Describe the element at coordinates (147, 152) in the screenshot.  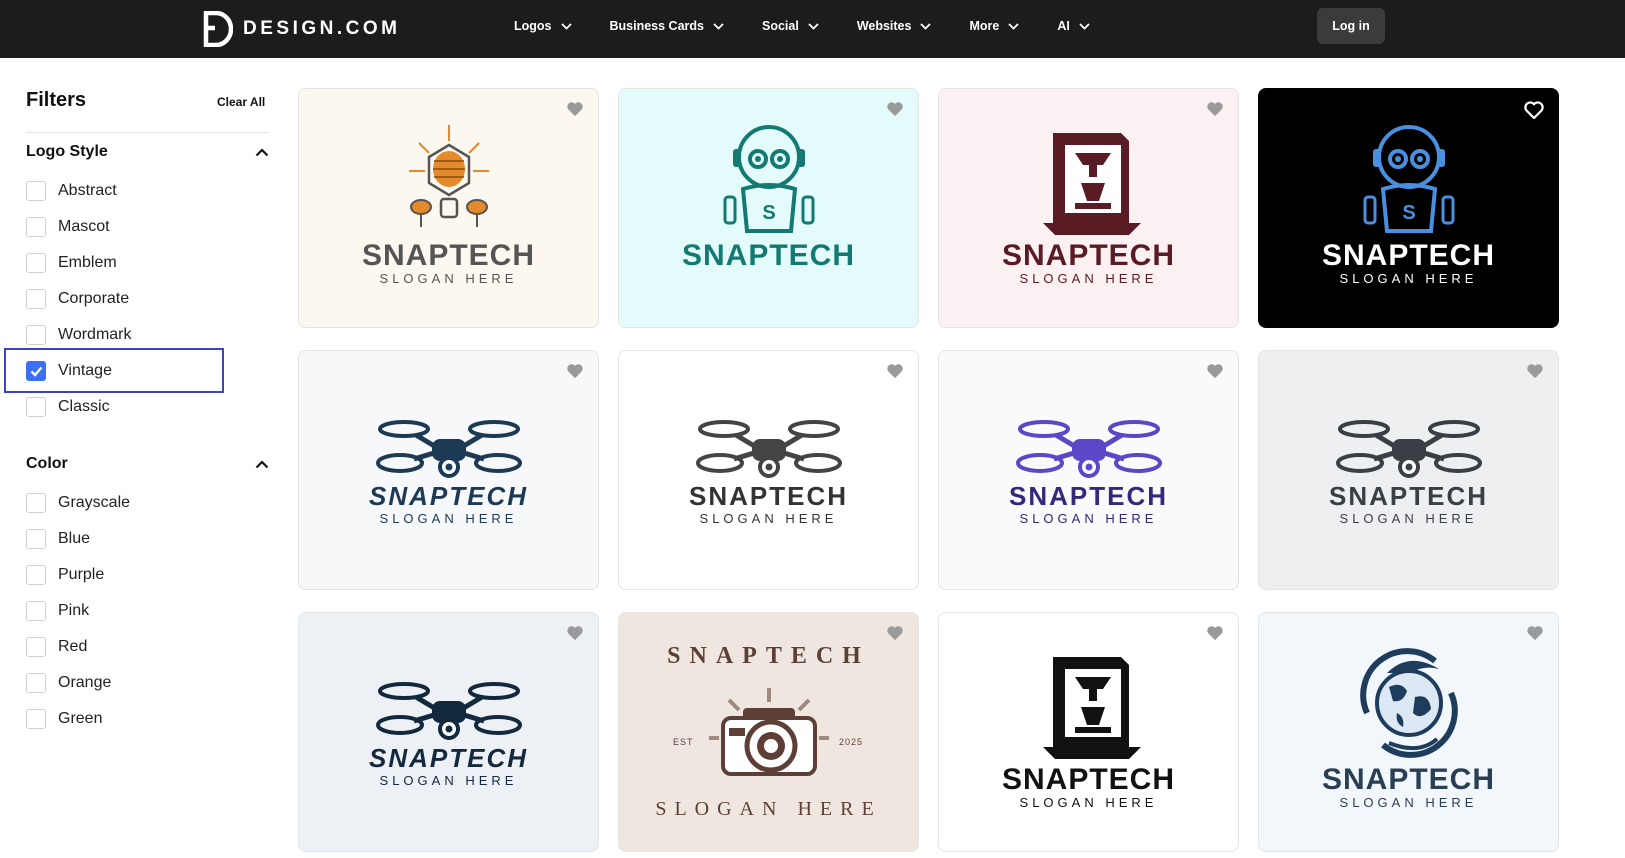
I see `logo-style-section-toggle: Logo Style` at that location.